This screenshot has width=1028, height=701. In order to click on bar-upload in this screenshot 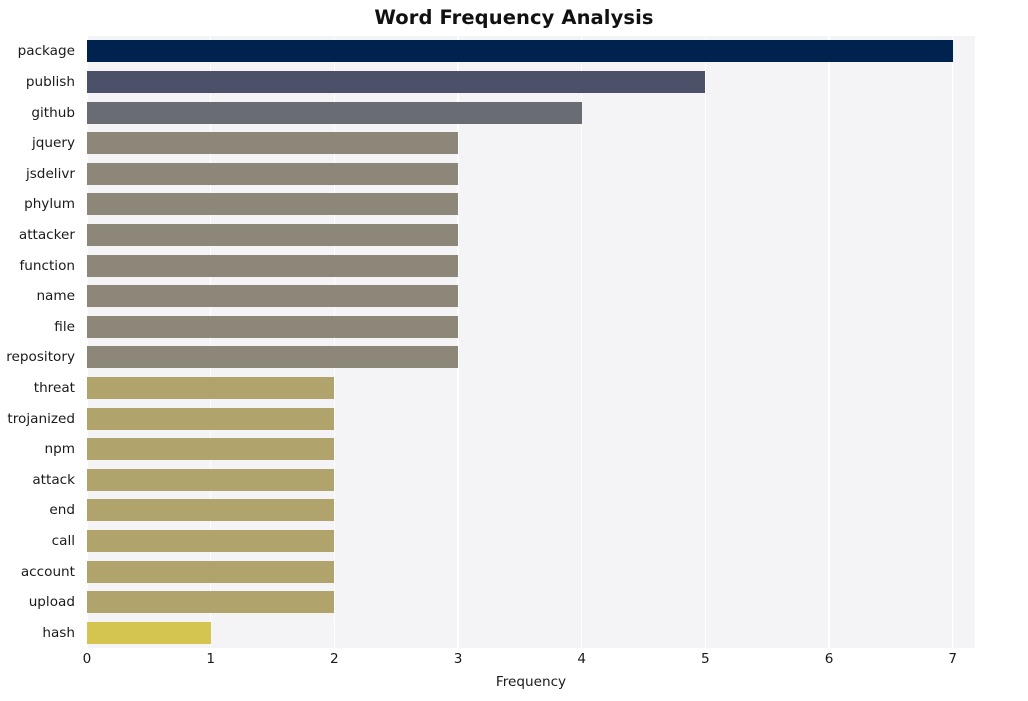, I will do `click(211, 602)`.